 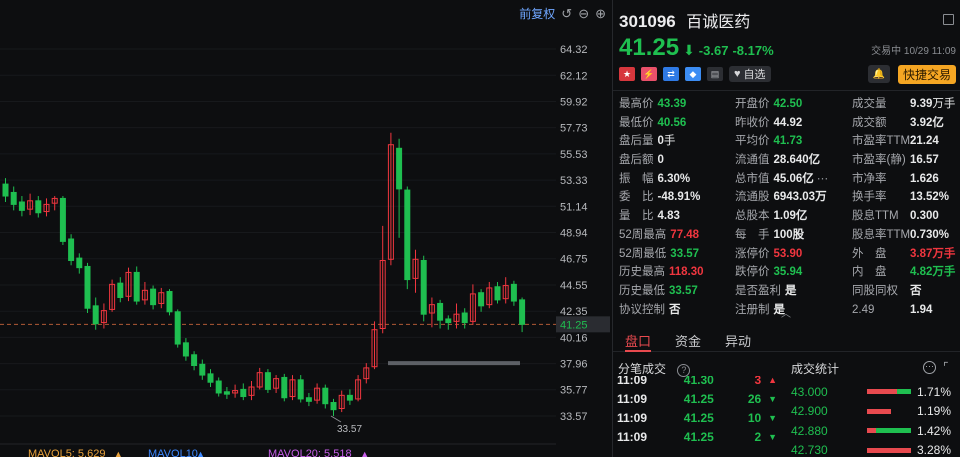 What do you see at coordinates (750, 74) in the screenshot?
I see `add-watchlist-button: ♥ 自选` at bounding box center [750, 74].